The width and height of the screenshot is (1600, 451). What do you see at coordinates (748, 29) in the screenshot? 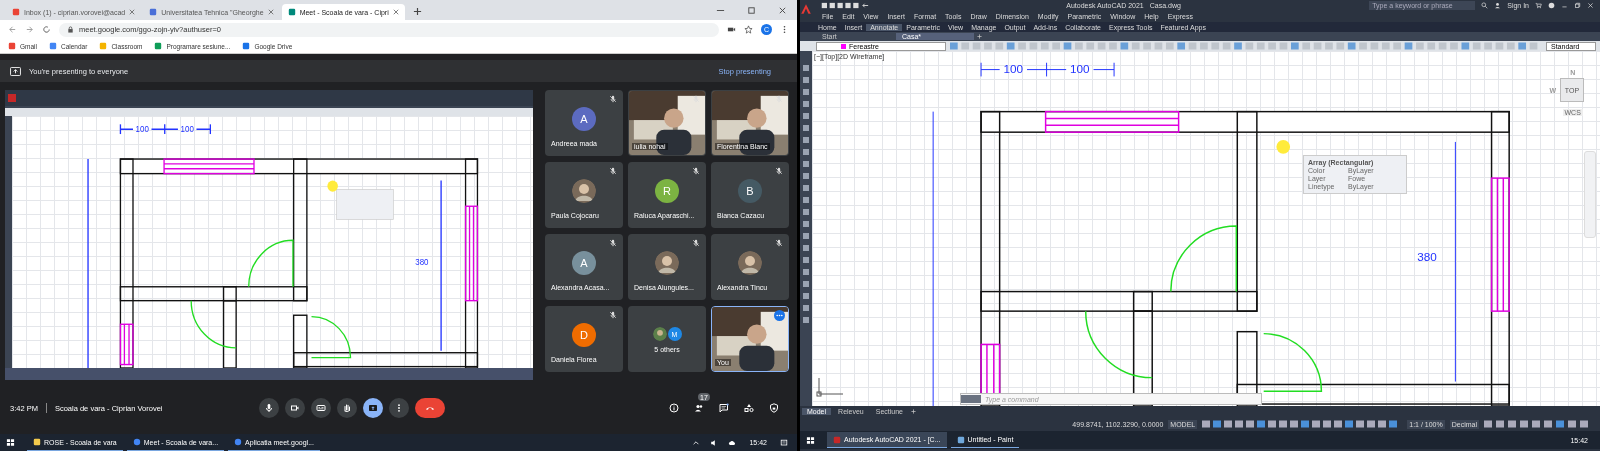
I see `star-icon` at bounding box center [748, 29].